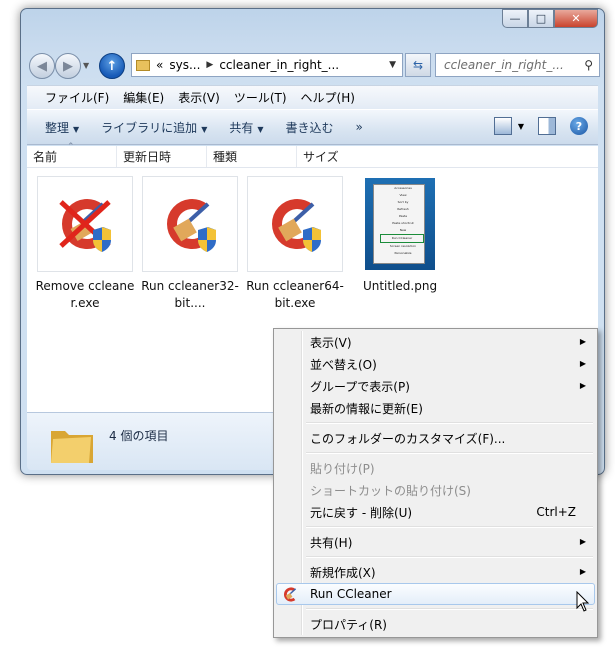 The width and height of the screenshot is (615, 648). Describe the element at coordinates (331, 342) in the screenshot. I see `menu-item-label: 表示(V)` at that location.